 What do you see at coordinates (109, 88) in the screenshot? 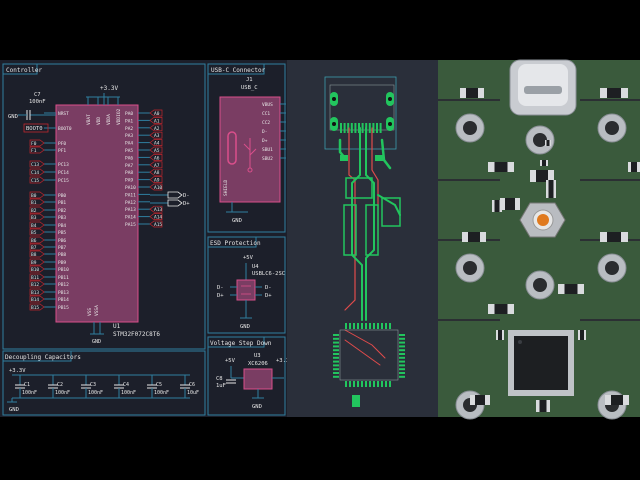
I see `mcu-power-label: +3.3V` at bounding box center [109, 88].